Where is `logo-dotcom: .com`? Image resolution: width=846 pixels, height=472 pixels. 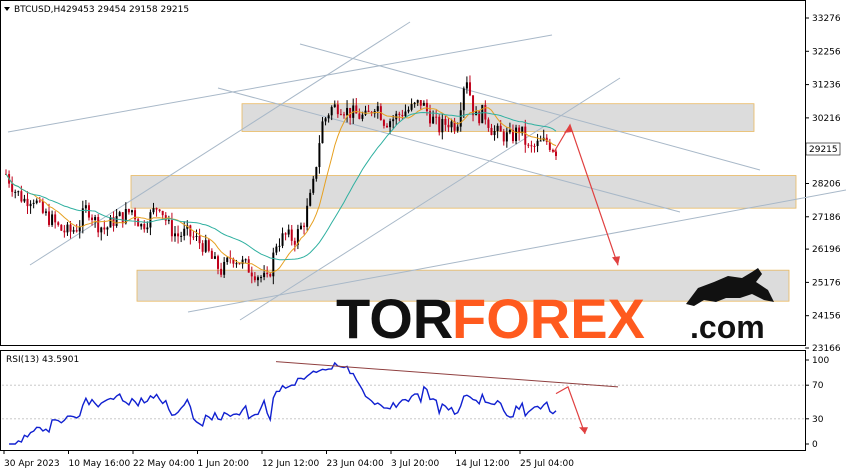 logo-dotcom: .com is located at coordinates (727, 327).